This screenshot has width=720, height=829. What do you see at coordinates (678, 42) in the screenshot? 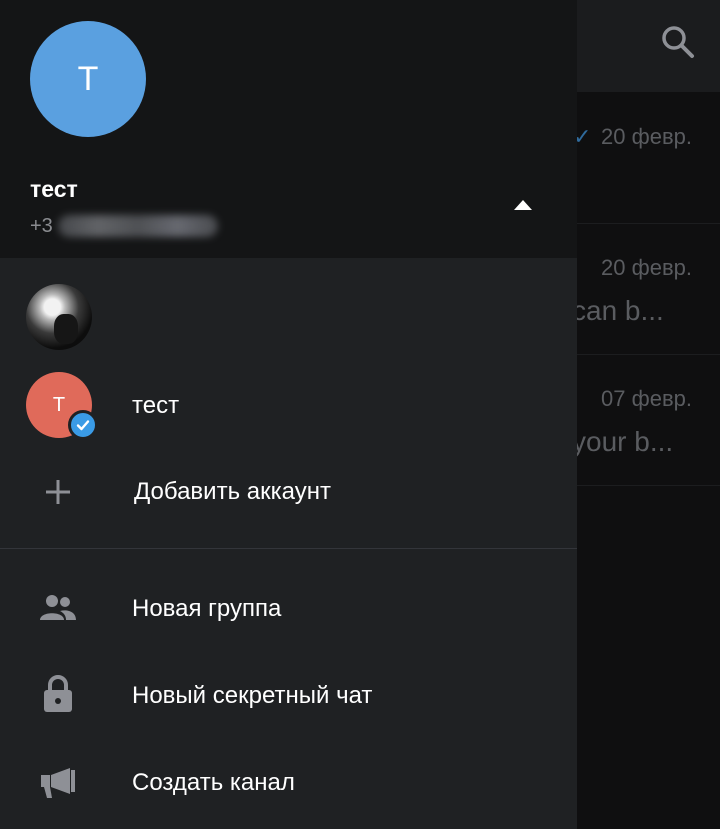
I see `search-icon` at bounding box center [678, 42].